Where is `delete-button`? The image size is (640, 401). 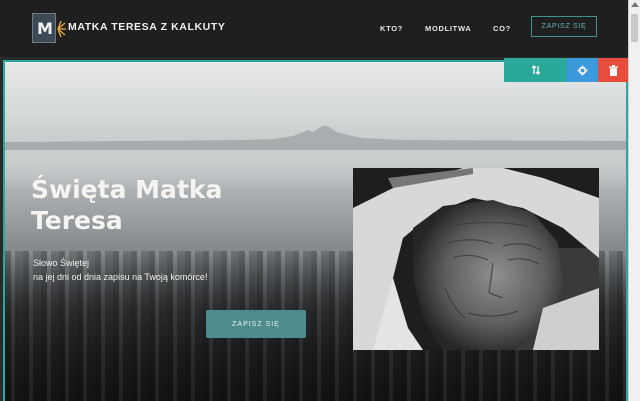
delete-button is located at coordinates (613, 70).